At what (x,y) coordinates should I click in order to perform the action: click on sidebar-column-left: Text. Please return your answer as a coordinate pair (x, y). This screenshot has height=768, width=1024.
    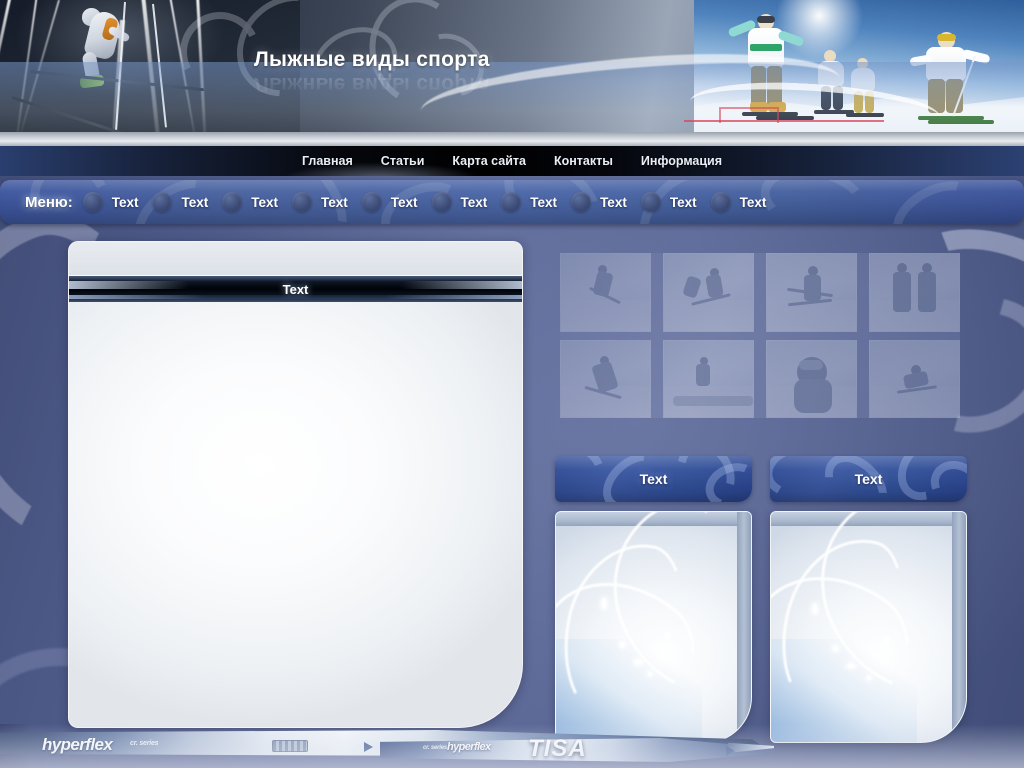
    Looking at the image, I should click on (653, 599).